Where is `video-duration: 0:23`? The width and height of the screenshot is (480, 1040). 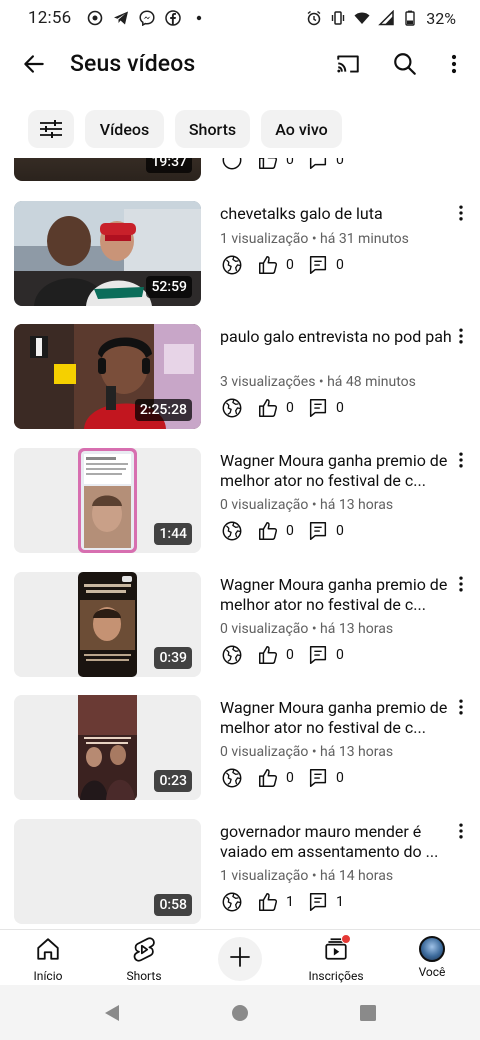 video-duration: 0:23 is located at coordinates (173, 781).